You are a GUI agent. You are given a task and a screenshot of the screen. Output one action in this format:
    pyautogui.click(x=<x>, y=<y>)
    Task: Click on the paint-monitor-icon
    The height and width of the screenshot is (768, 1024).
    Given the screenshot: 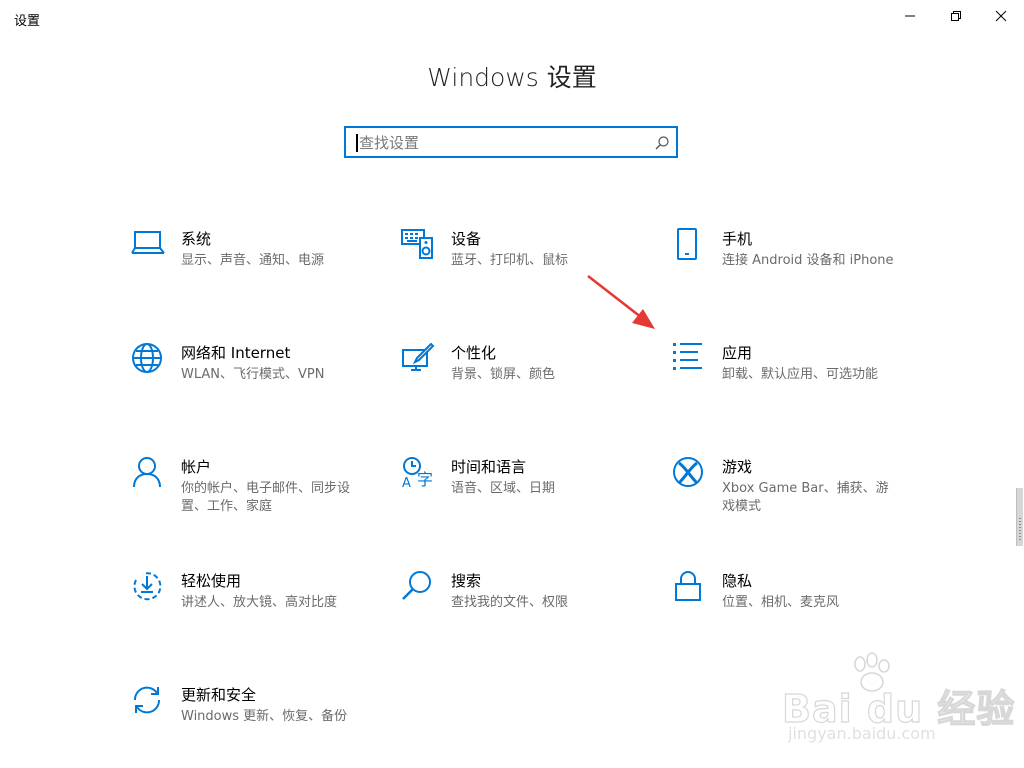 What is the action you would take?
    pyautogui.click(x=419, y=360)
    